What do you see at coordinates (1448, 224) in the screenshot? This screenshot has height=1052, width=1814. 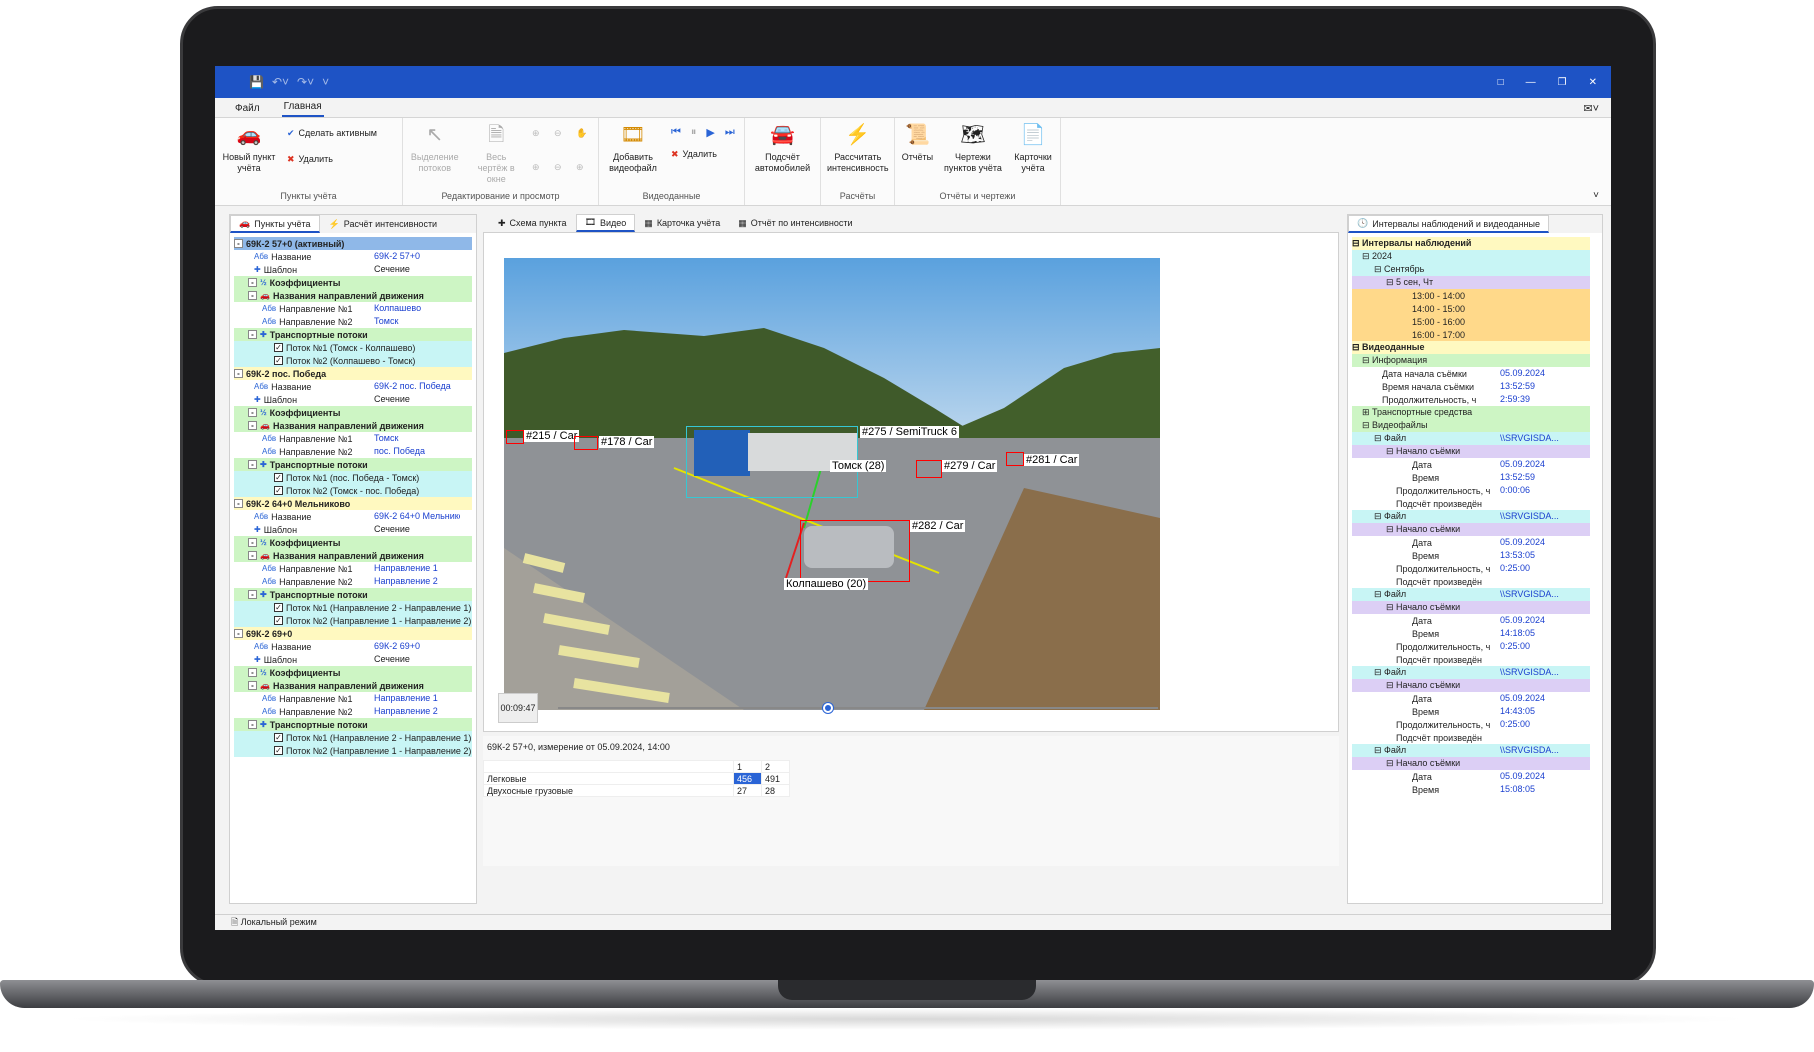 I see `tab-intervals: 🕓 Интервалы наблюдений и видеоданные` at bounding box center [1448, 224].